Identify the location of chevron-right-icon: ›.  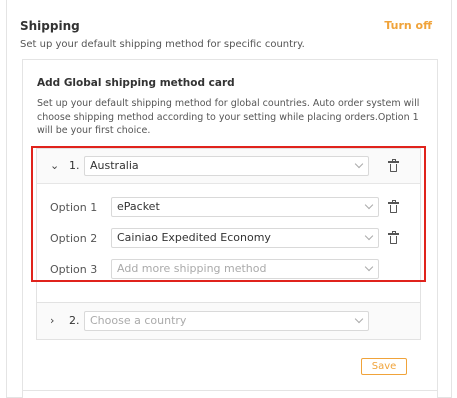
(52, 320).